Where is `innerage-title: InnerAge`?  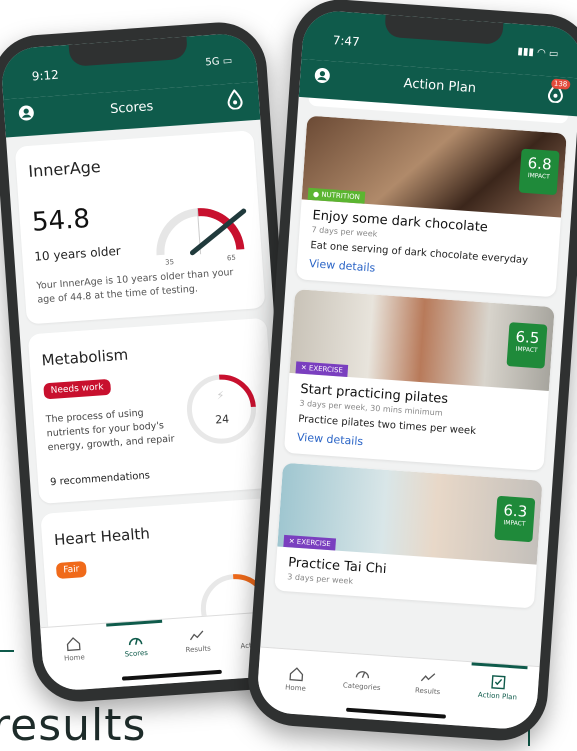
innerage-title: InnerAge is located at coordinates (64, 168).